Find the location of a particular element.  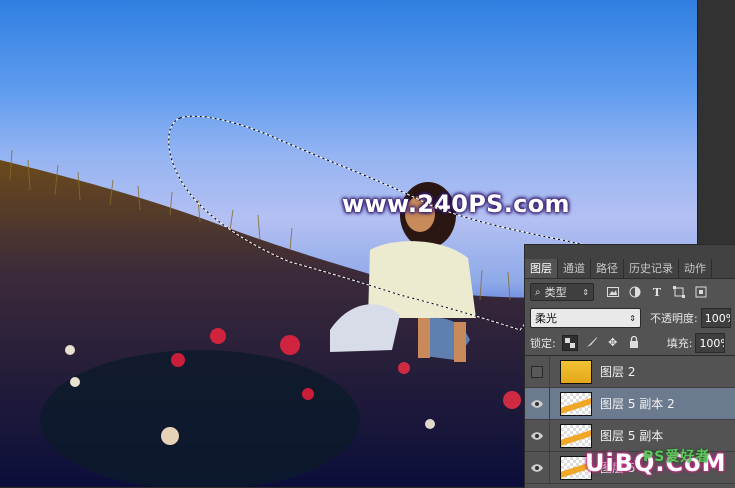

lock-all-icon is located at coordinates (634, 342).